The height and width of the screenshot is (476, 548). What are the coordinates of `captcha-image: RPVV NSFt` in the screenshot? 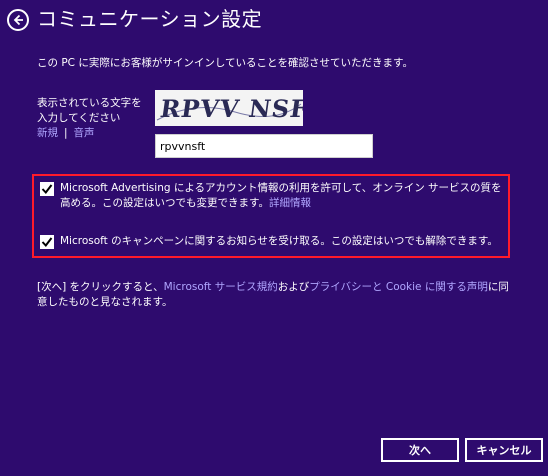 It's located at (229, 108).